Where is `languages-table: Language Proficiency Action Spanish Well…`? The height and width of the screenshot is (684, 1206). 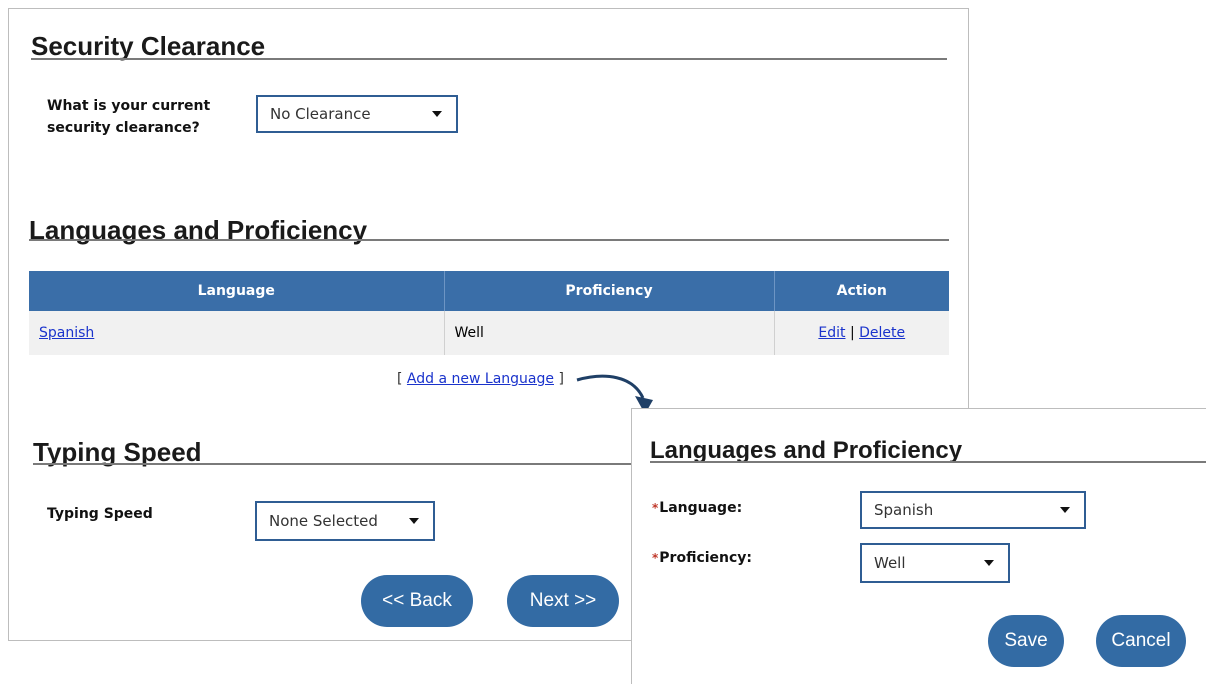
languages-table: Language Proficiency Action Spanish Well… is located at coordinates (489, 313).